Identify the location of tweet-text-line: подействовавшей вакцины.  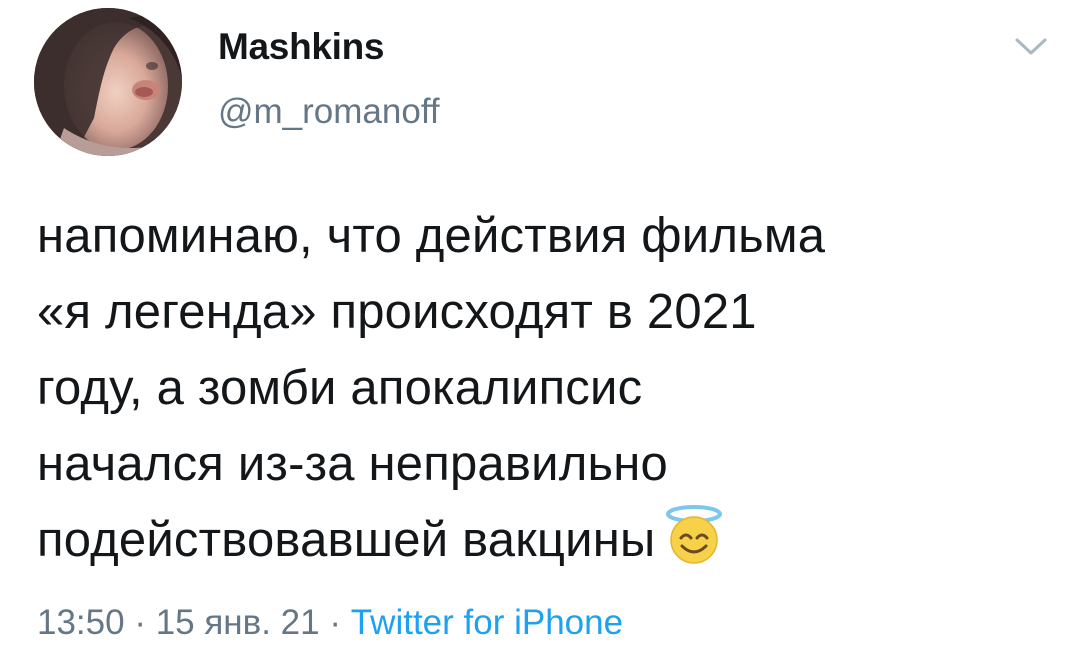
(346, 540).